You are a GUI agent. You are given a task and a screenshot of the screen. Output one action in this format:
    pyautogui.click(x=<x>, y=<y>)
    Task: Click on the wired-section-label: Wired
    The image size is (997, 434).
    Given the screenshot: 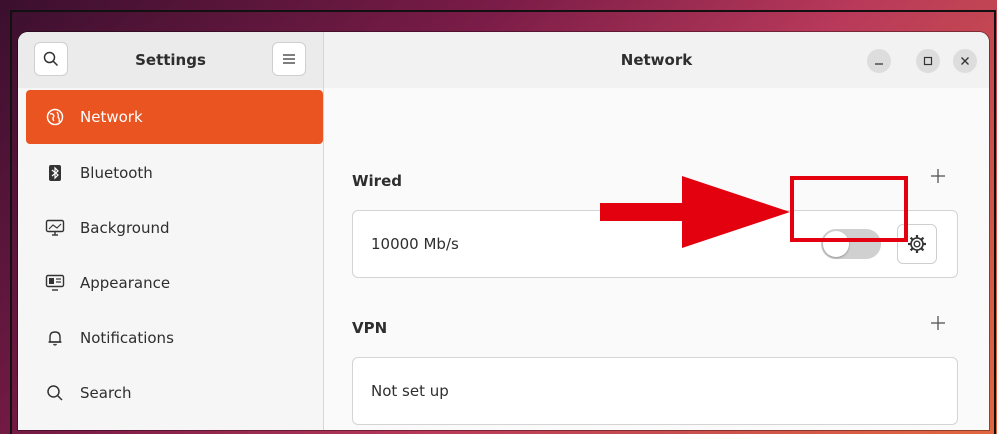 What is the action you would take?
    pyautogui.click(x=377, y=181)
    